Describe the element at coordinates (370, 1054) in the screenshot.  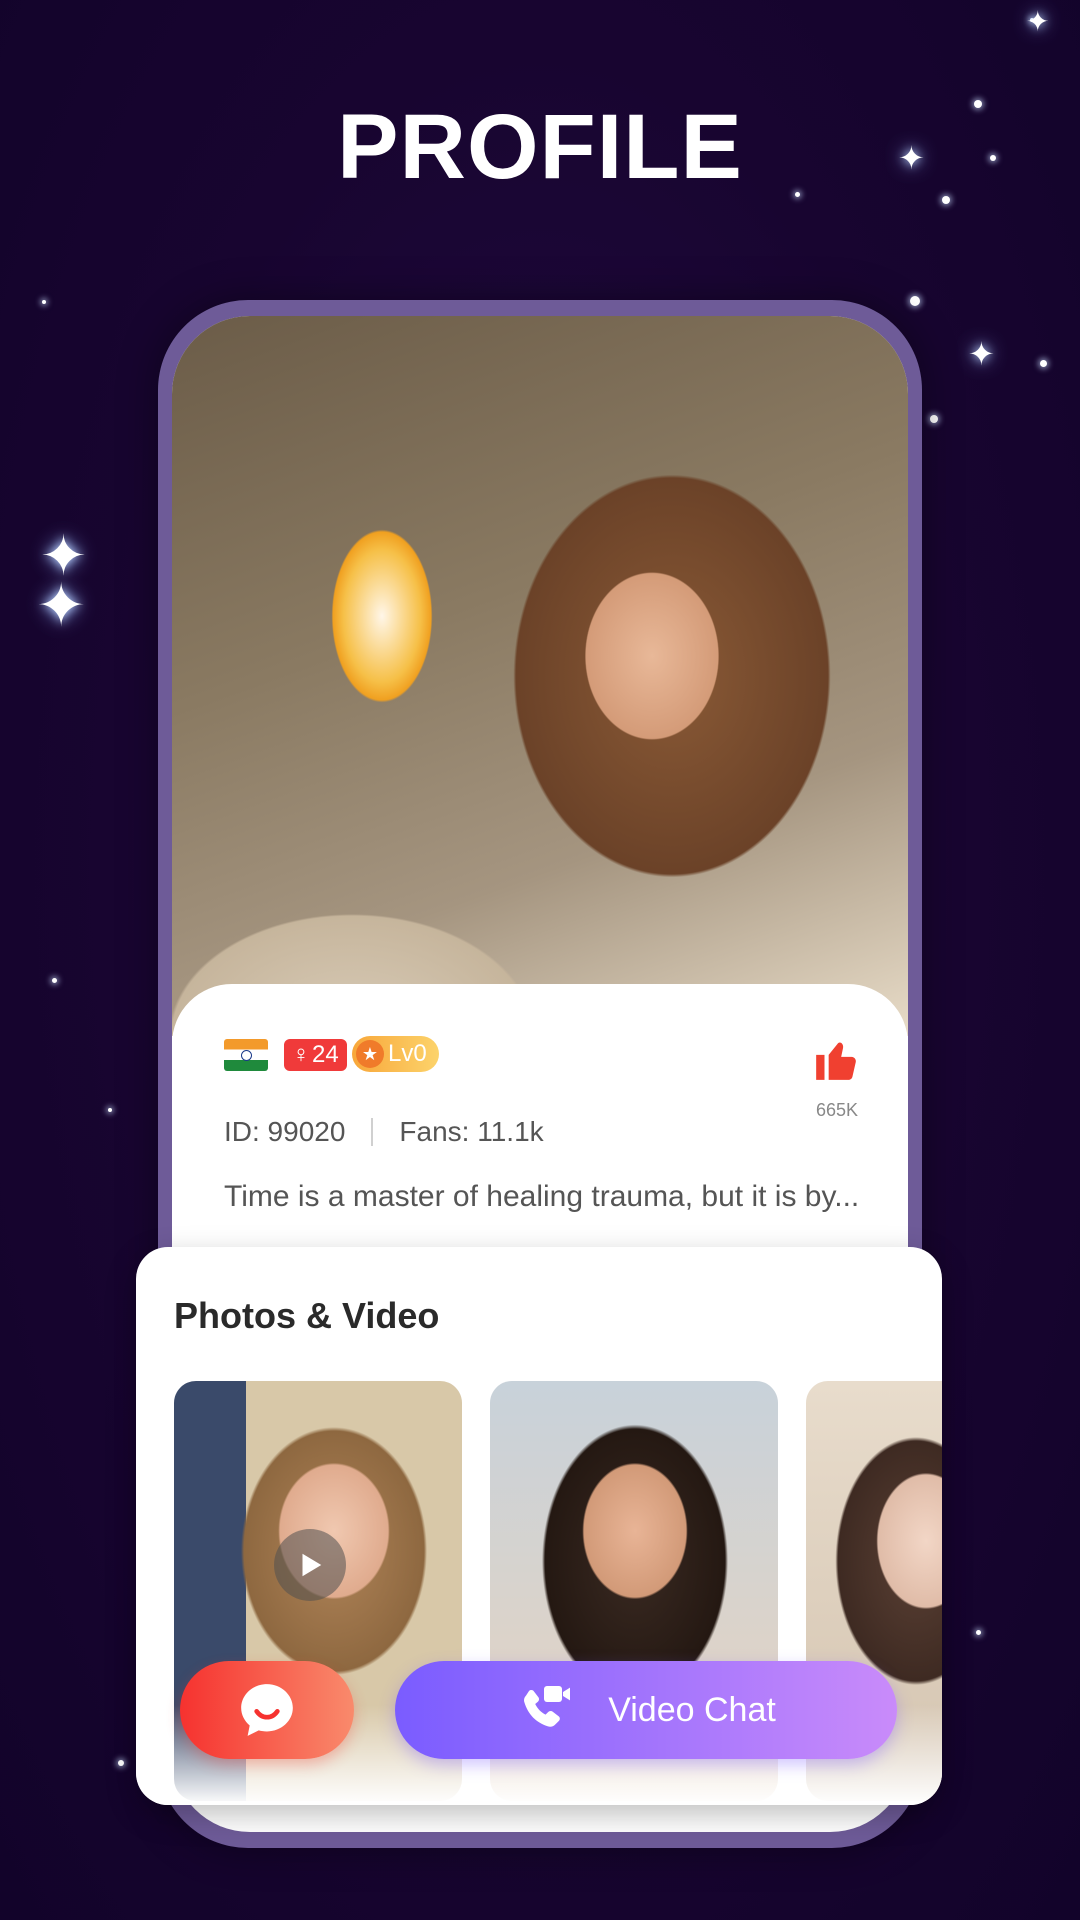
I see `star-icon: ★` at that location.